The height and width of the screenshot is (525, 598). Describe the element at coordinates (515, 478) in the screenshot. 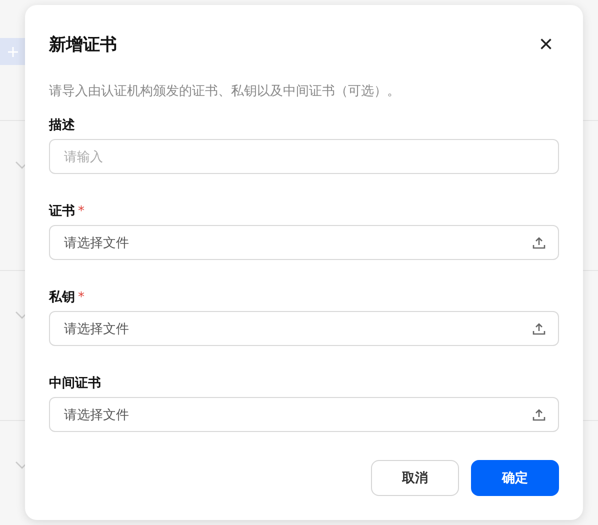

I see `confirm-button: 确定` at that location.